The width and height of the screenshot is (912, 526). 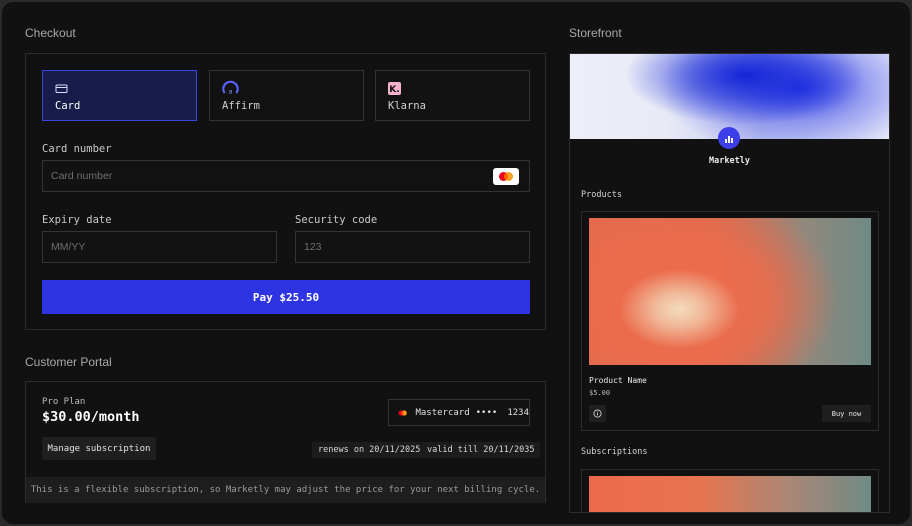 I want to click on store-name: Marketly, so click(x=729, y=161).